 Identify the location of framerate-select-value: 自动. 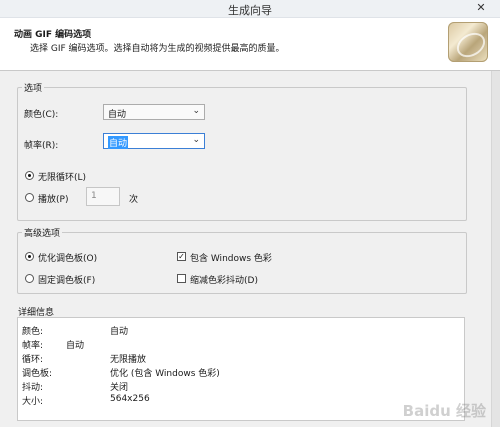
(118, 142).